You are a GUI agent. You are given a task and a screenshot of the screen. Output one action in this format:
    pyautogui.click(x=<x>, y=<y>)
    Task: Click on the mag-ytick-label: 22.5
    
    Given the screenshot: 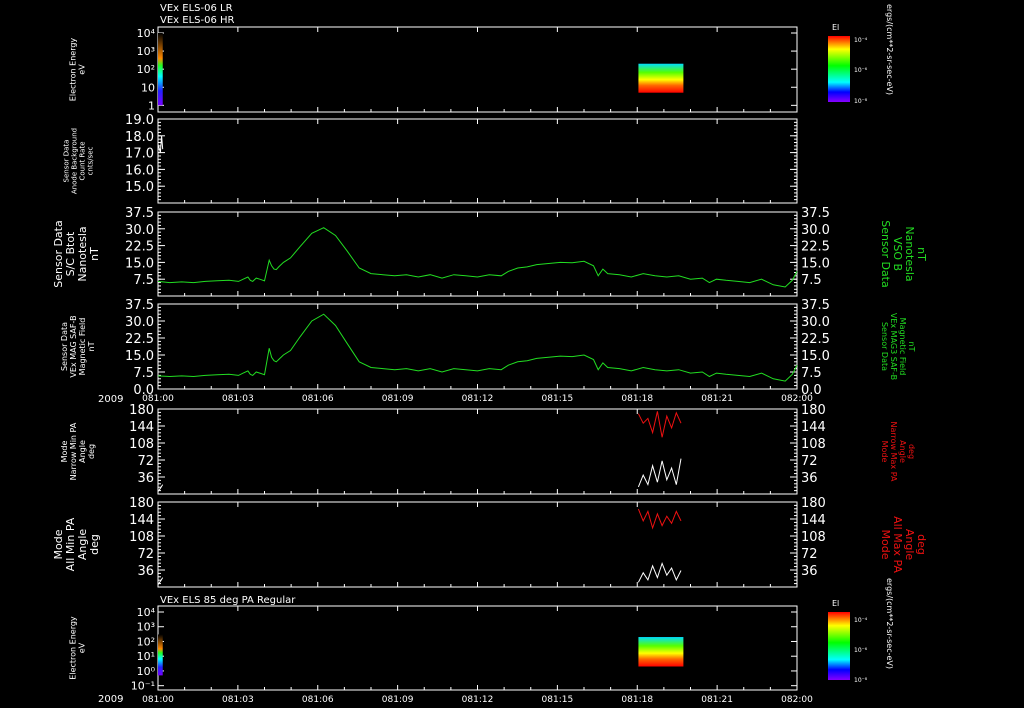 What is the action you would take?
    pyautogui.click(x=139, y=339)
    